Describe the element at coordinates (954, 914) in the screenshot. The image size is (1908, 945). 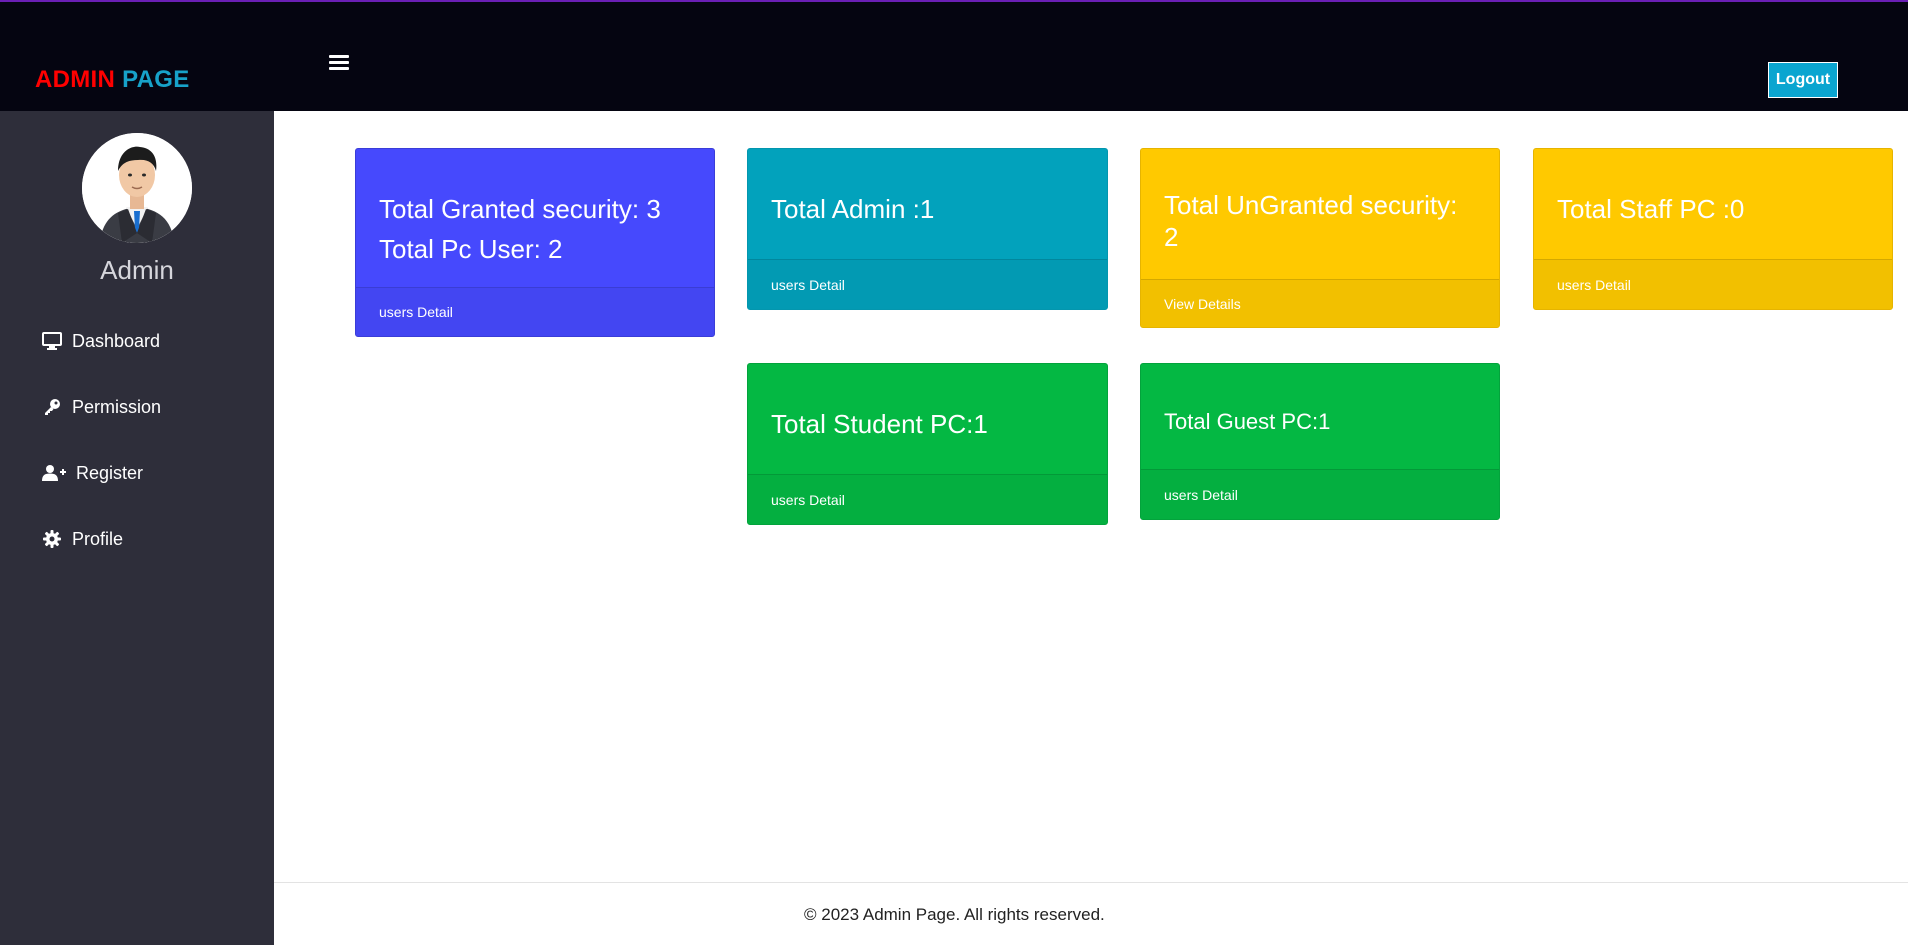
I see `copyright-text: © 2023 Admin Page. All rights reserved.` at that location.